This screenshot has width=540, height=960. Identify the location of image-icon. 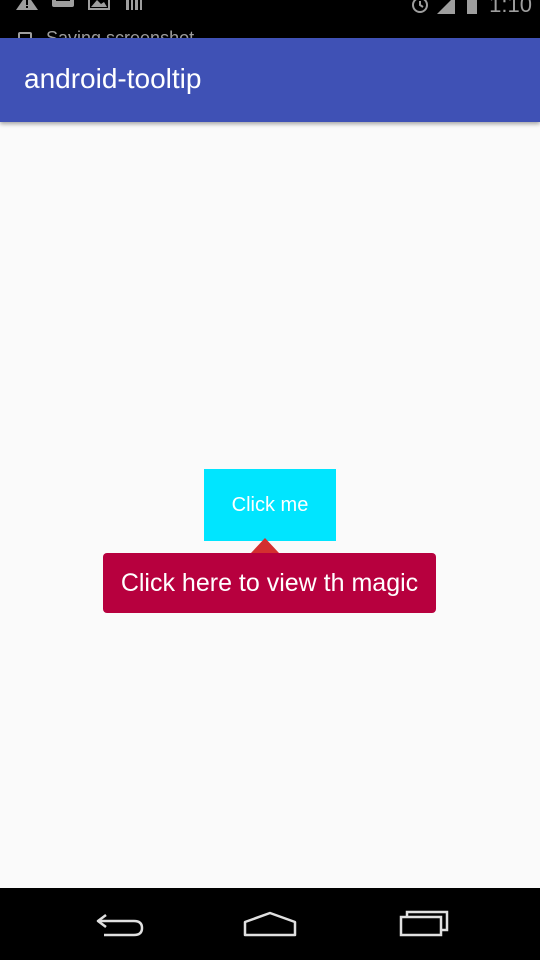
(99, 5).